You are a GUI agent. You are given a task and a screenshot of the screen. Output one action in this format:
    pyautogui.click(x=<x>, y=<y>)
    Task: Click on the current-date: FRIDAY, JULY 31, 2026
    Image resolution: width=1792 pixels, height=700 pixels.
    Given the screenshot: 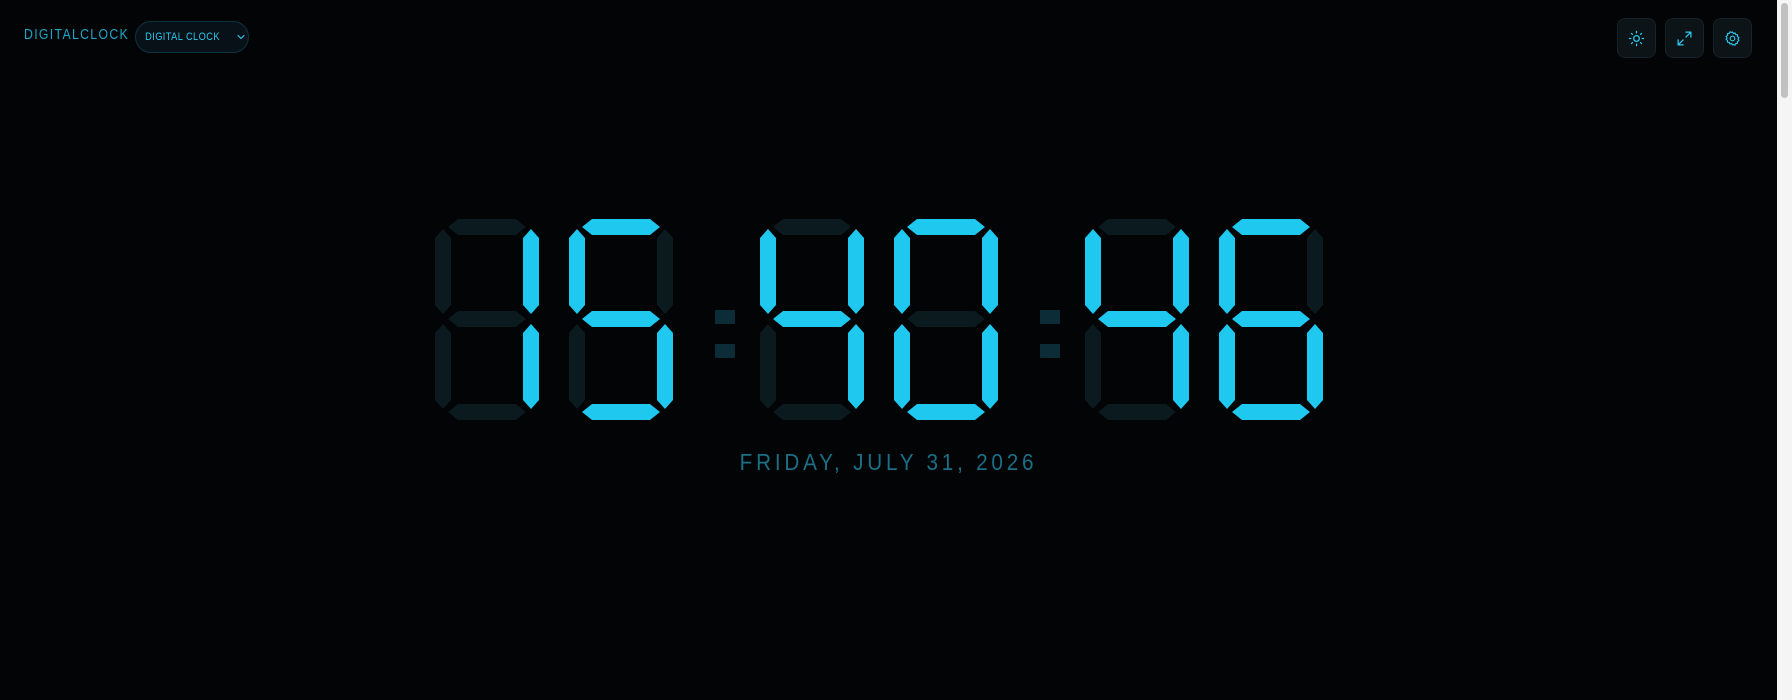 What is the action you would take?
    pyautogui.click(x=888, y=462)
    